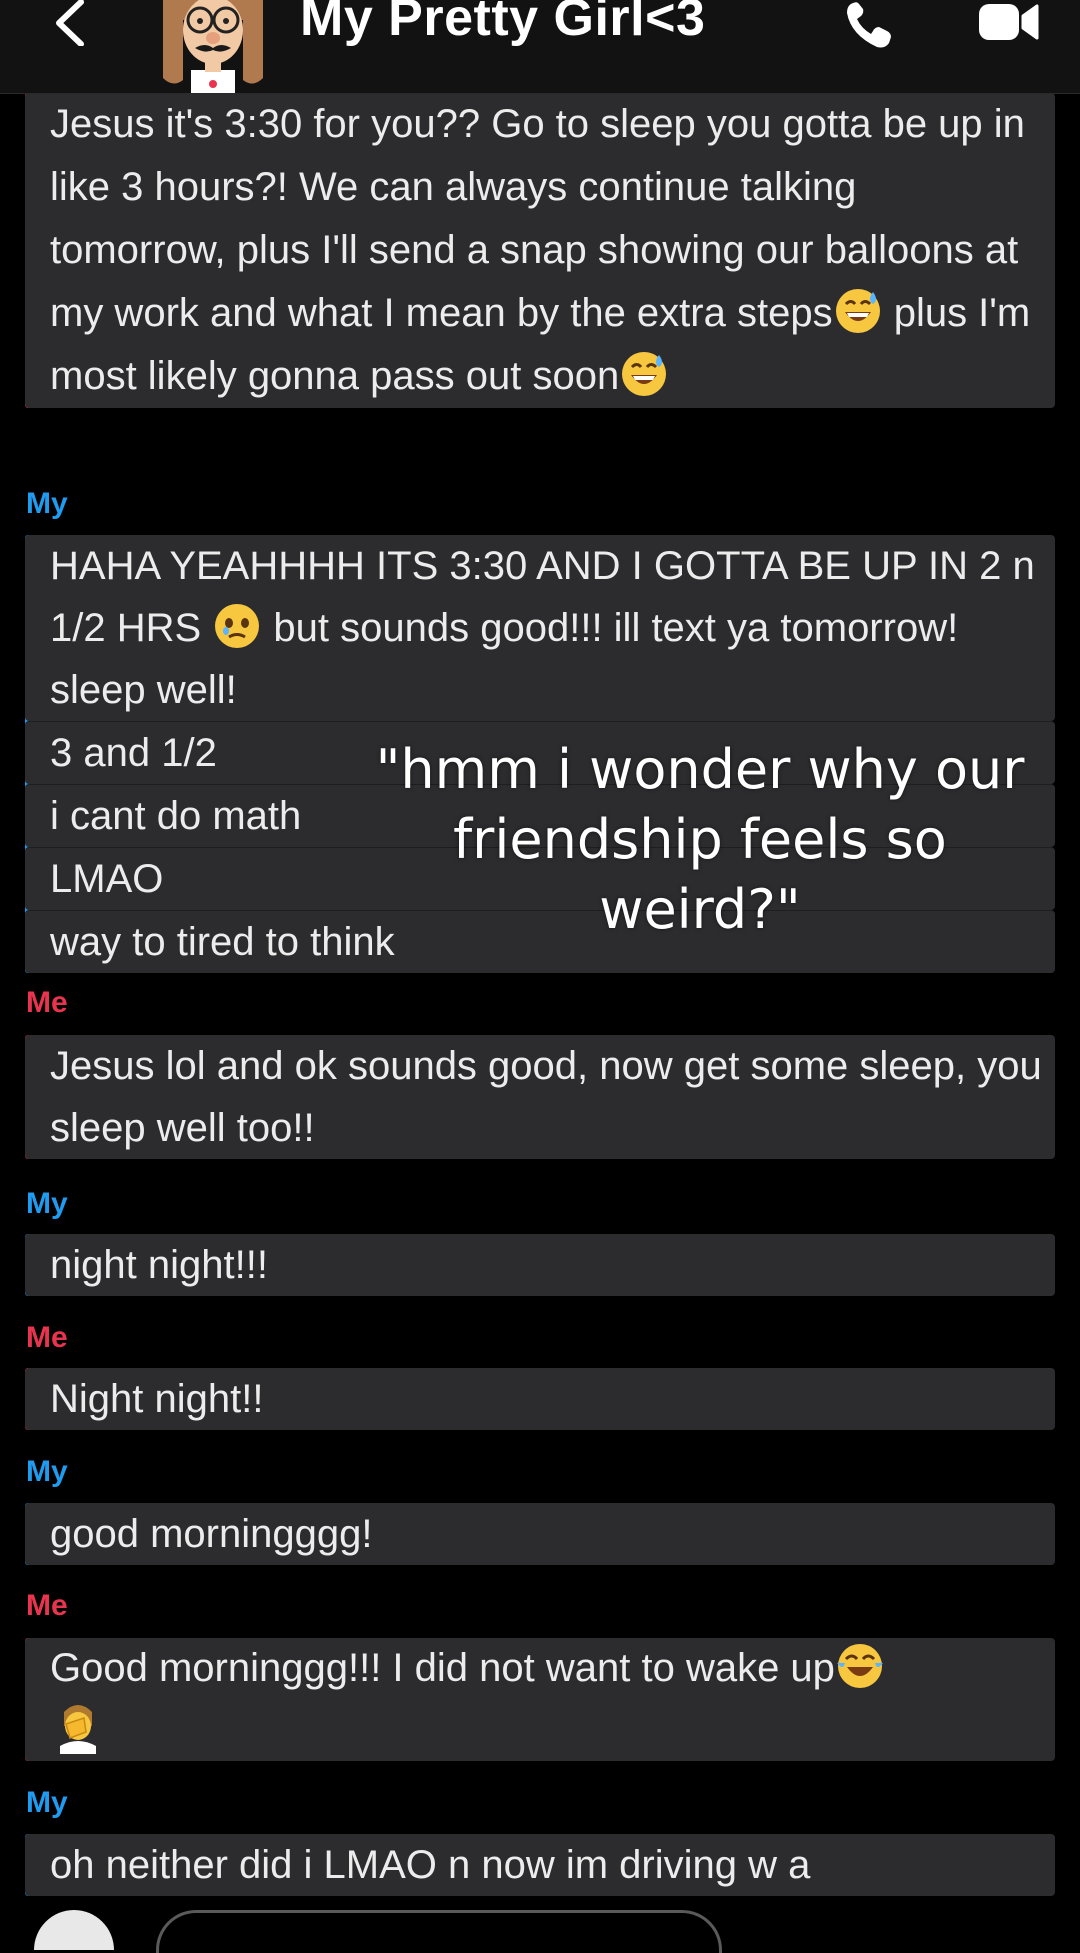 The width and height of the screenshot is (1080, 1953). I want to click on message-bubble: Night night!!, so click(540, 1399).